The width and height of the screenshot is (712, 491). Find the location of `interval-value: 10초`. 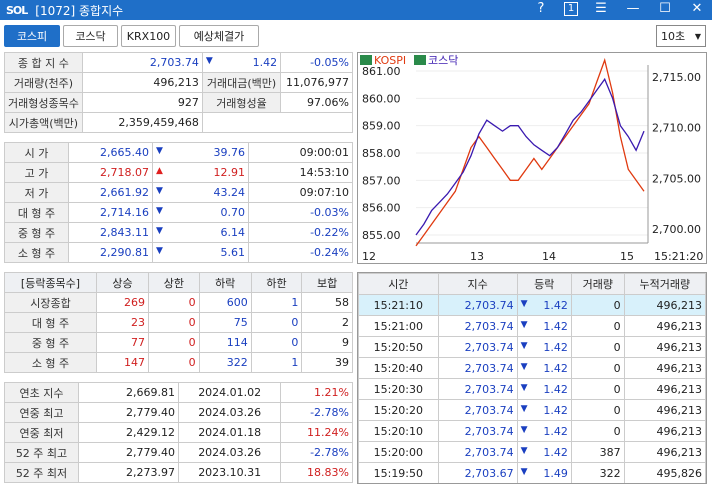

interval-value: 10초 is located at coordinates (673, 36).